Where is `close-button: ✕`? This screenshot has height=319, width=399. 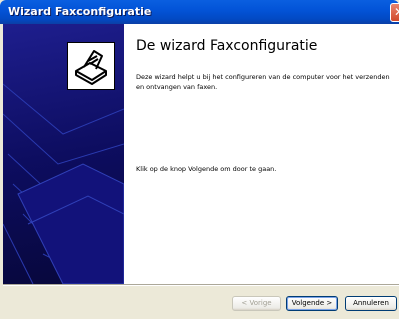 close-button: ✕ is located at coordinates (394, 12).